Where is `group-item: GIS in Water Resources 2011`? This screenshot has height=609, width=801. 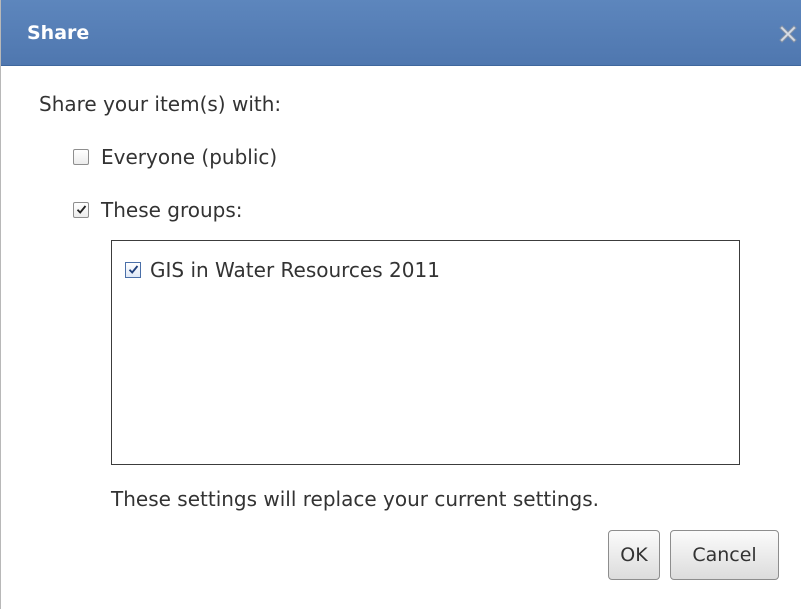 group-item: GIS in Water Resources 2011 is located at coordinates (282, 270).